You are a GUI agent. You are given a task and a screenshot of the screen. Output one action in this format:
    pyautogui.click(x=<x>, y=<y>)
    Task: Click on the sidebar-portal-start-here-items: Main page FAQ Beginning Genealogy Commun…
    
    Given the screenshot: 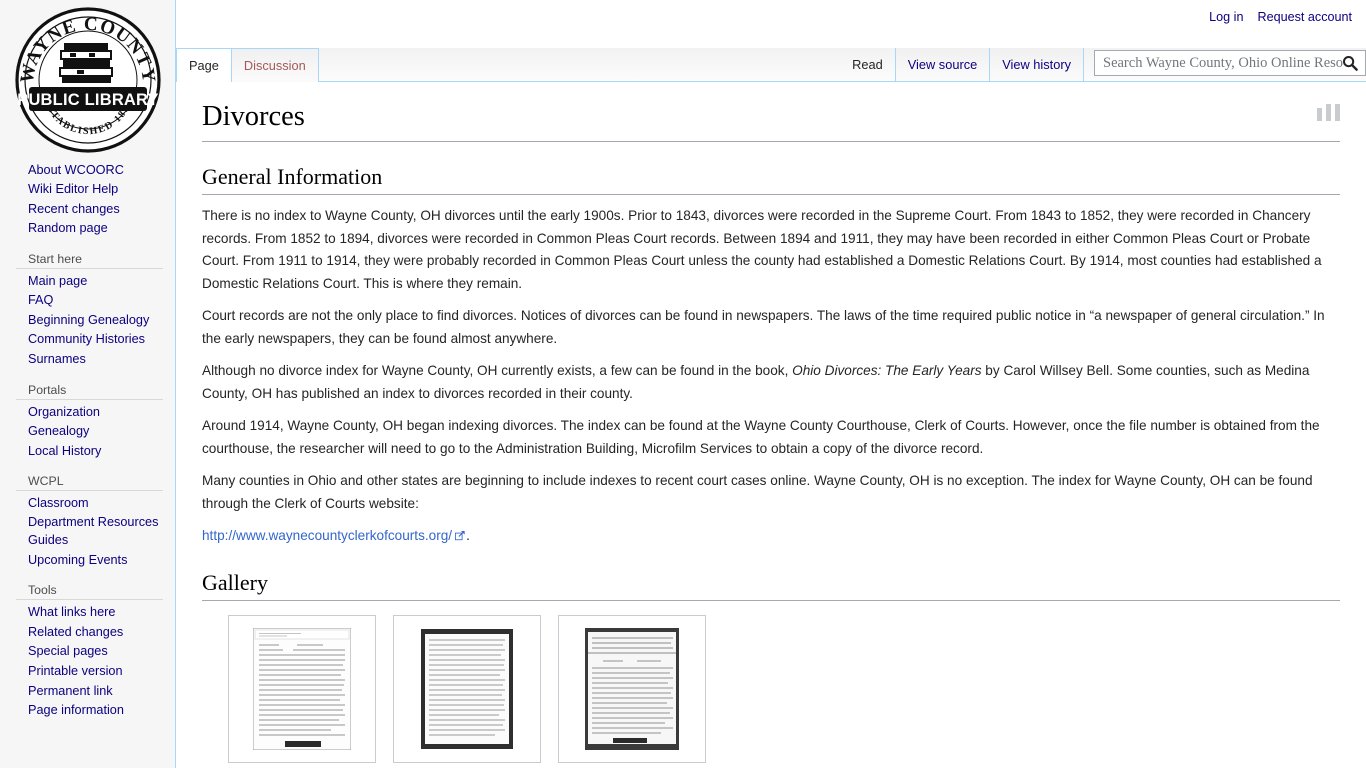 What is the action you would take?
    pyautogui.click(x=87, y=320)
    